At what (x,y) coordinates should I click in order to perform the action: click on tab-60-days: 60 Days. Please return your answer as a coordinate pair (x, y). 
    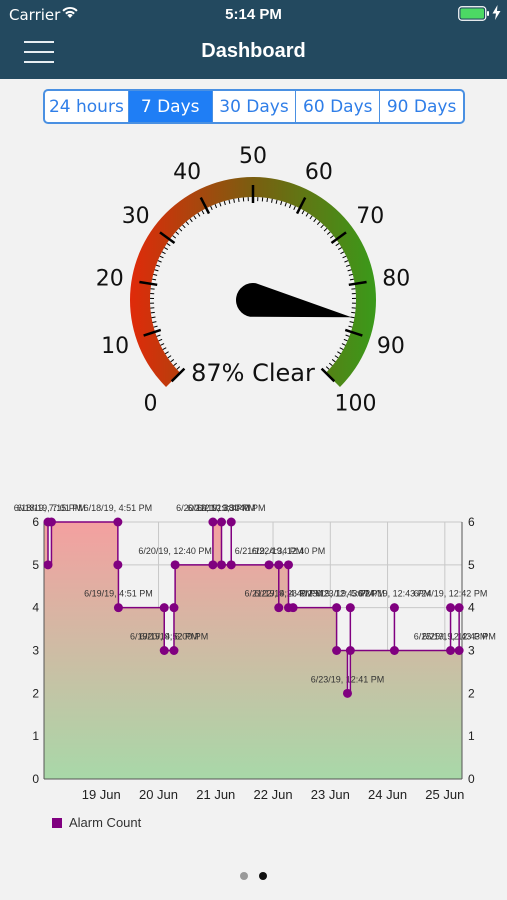
    Looking at the image, I should click on (337, 106).